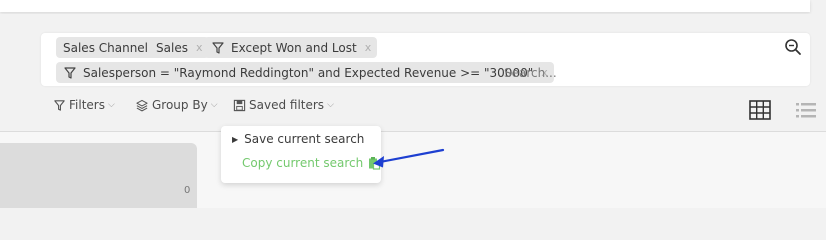 The height and width of the screenshot is (240, 826). What do you see at coordinates (98, 175) in the screenshot?
I see `kanban-column` at bounding box center [98, 175].